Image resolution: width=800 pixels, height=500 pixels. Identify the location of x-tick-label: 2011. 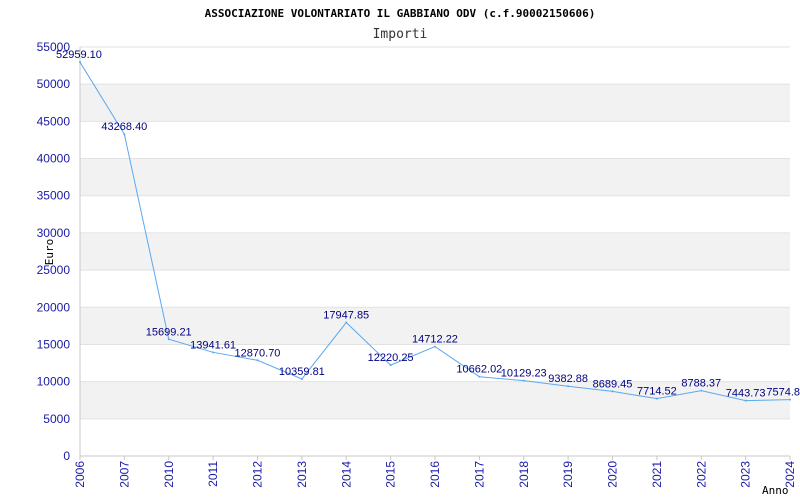
(213, 474).